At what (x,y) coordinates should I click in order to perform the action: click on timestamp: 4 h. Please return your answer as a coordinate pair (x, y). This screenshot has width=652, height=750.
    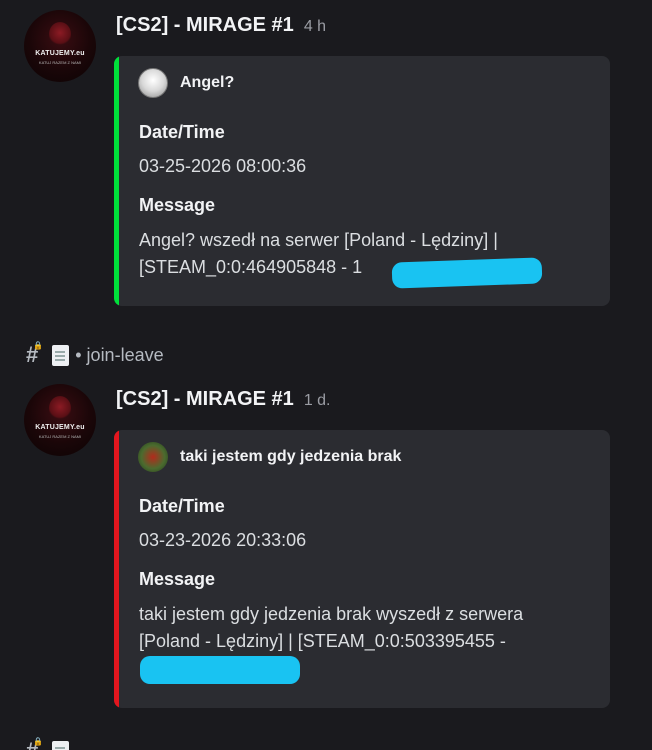
    Looking at the image, I should click on (315, 27).